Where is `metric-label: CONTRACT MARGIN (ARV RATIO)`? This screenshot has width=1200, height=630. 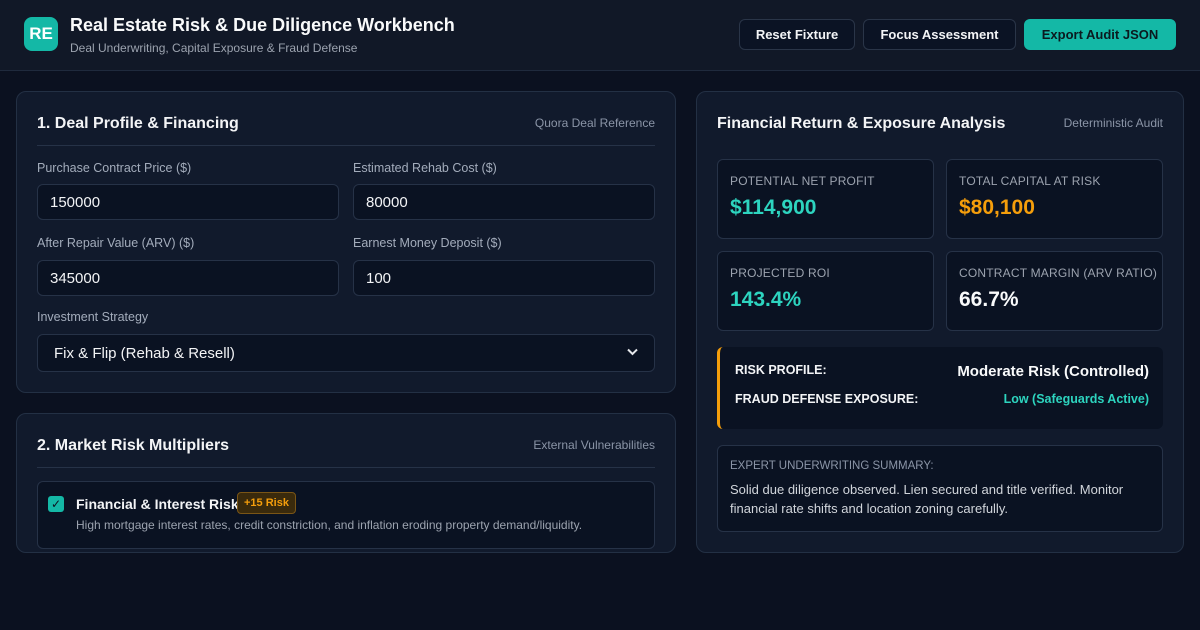
metric-label: CONTRACT MARGIN (ARV RATIO) is located at coordinates (1058, 273).